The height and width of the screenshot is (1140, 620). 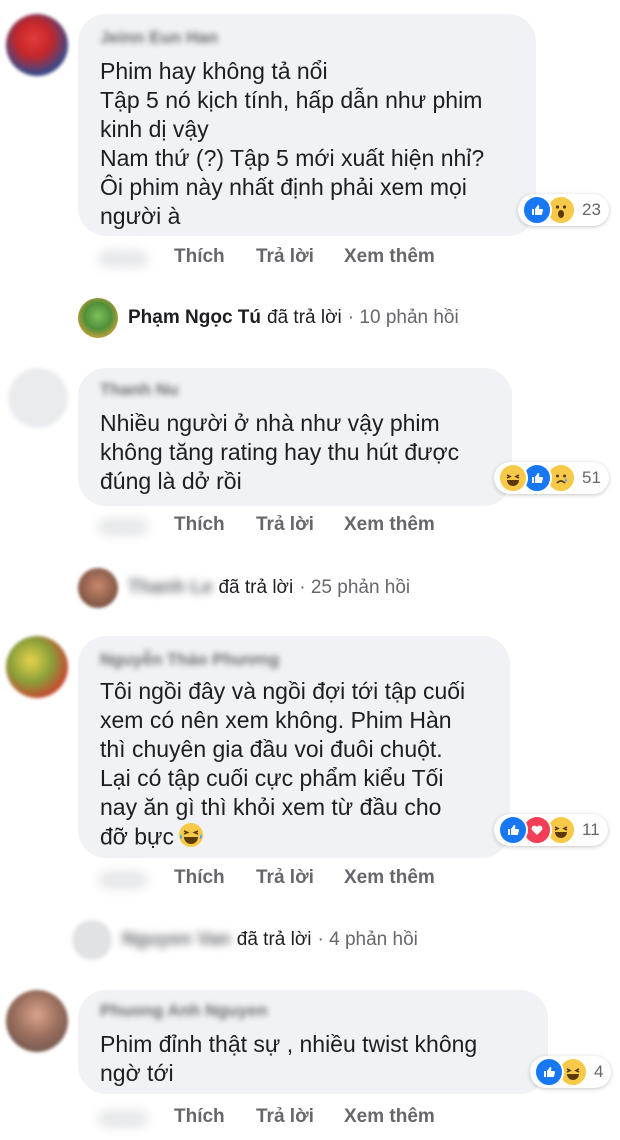 What do you see at coordinates (599, 1071) in the screenshot?
I see `reaction-count: 4` at bounding box center [599, 1071].